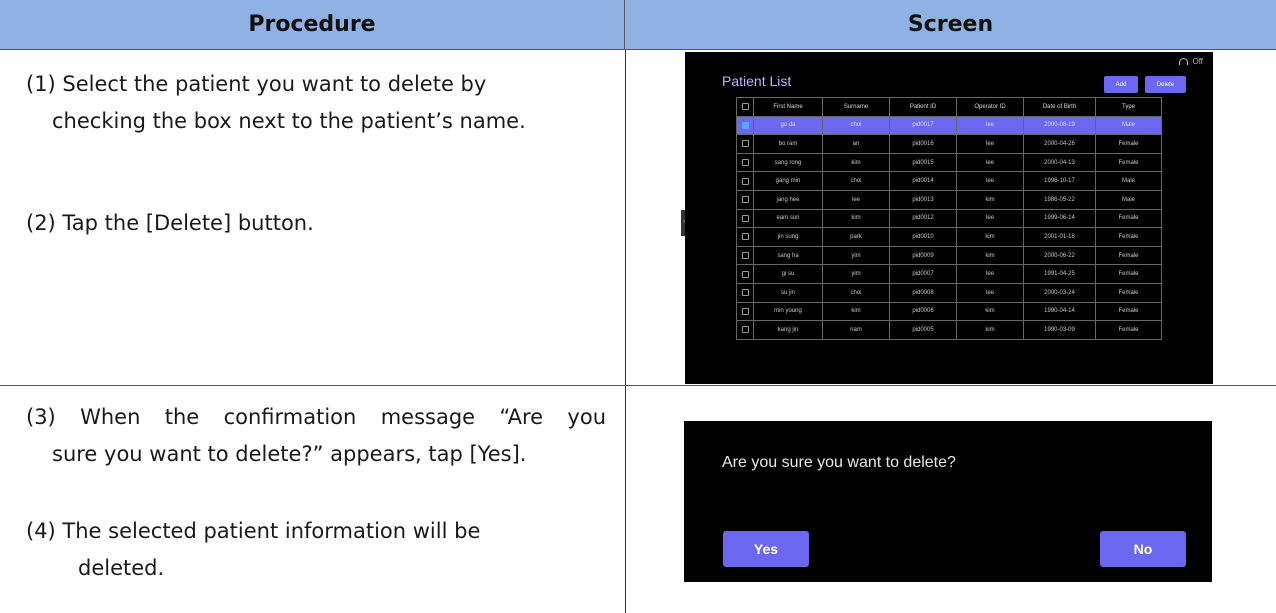 The width and height of the screenshot is (1276, 613). I want to click on table-row: bo ram an pid0016 lee 2000-04-26 Female, so click(949, 144).